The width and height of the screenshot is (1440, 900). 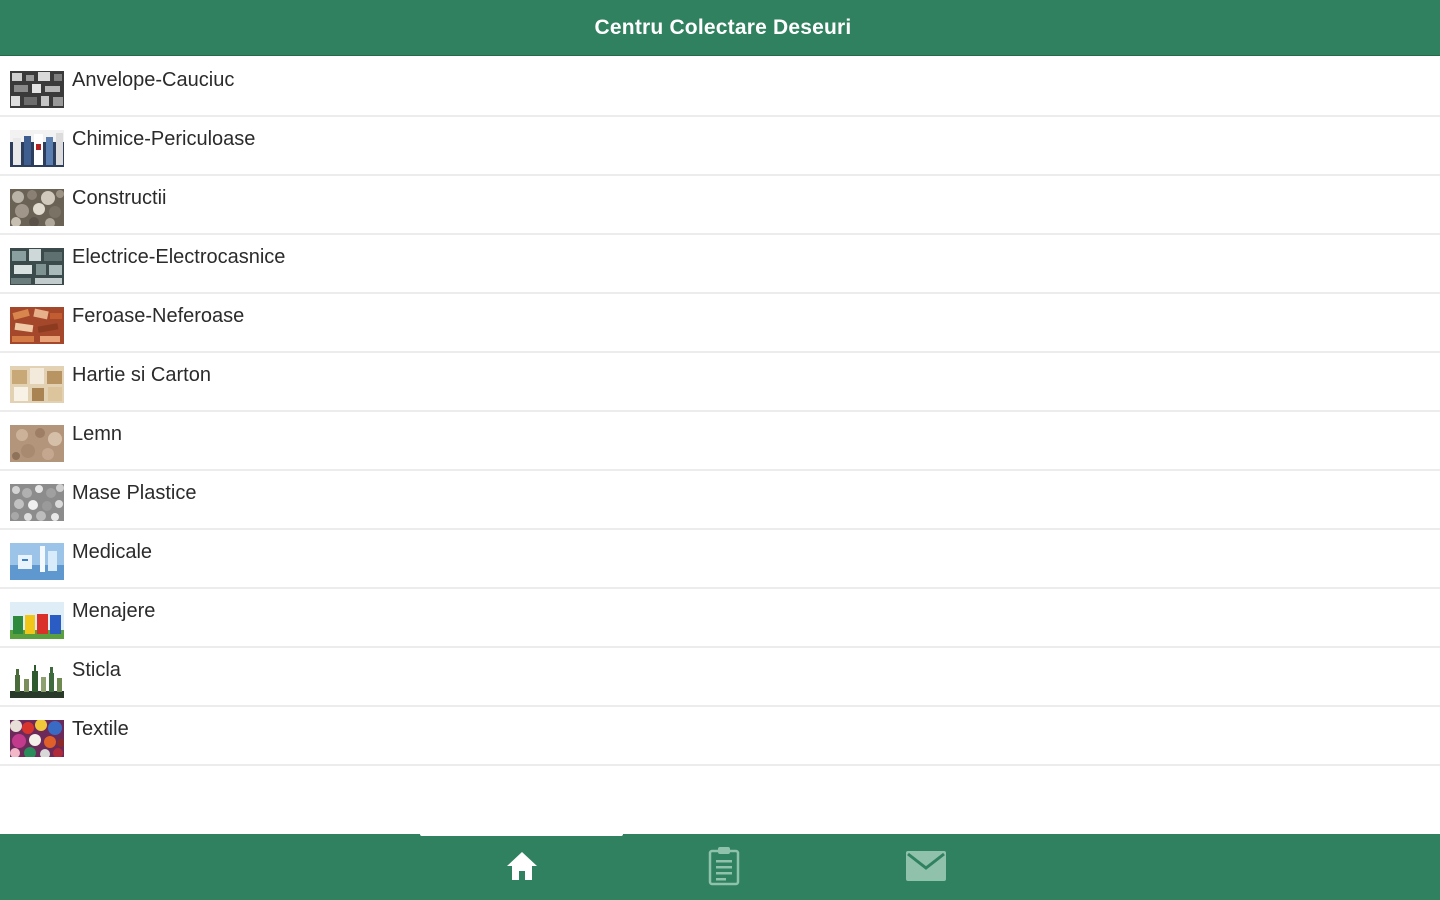 I want to click on list-item-feroase-neferoase: Feroase-Neferoase, so click(x=720, y=323).